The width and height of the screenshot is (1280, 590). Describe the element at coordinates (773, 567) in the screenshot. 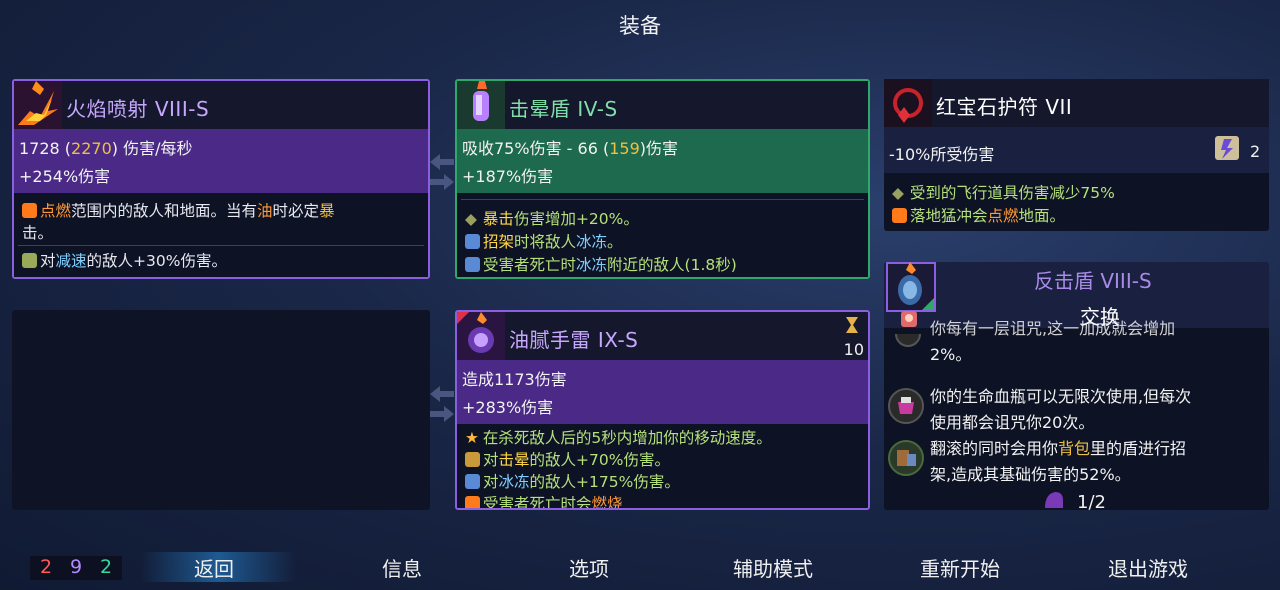

I see `menu-assist: 辅助模式` at that location.